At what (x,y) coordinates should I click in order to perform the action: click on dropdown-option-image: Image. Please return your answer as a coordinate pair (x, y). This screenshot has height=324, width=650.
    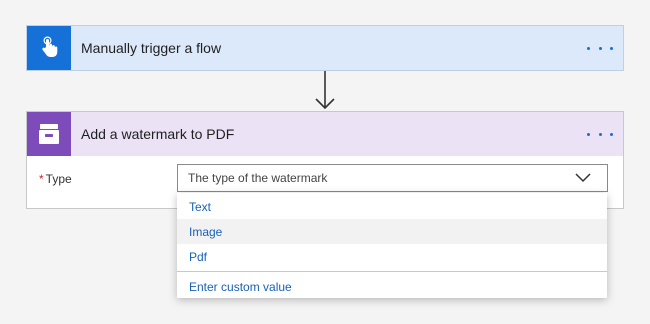
    Looking at the image, I should click on (392, 231).